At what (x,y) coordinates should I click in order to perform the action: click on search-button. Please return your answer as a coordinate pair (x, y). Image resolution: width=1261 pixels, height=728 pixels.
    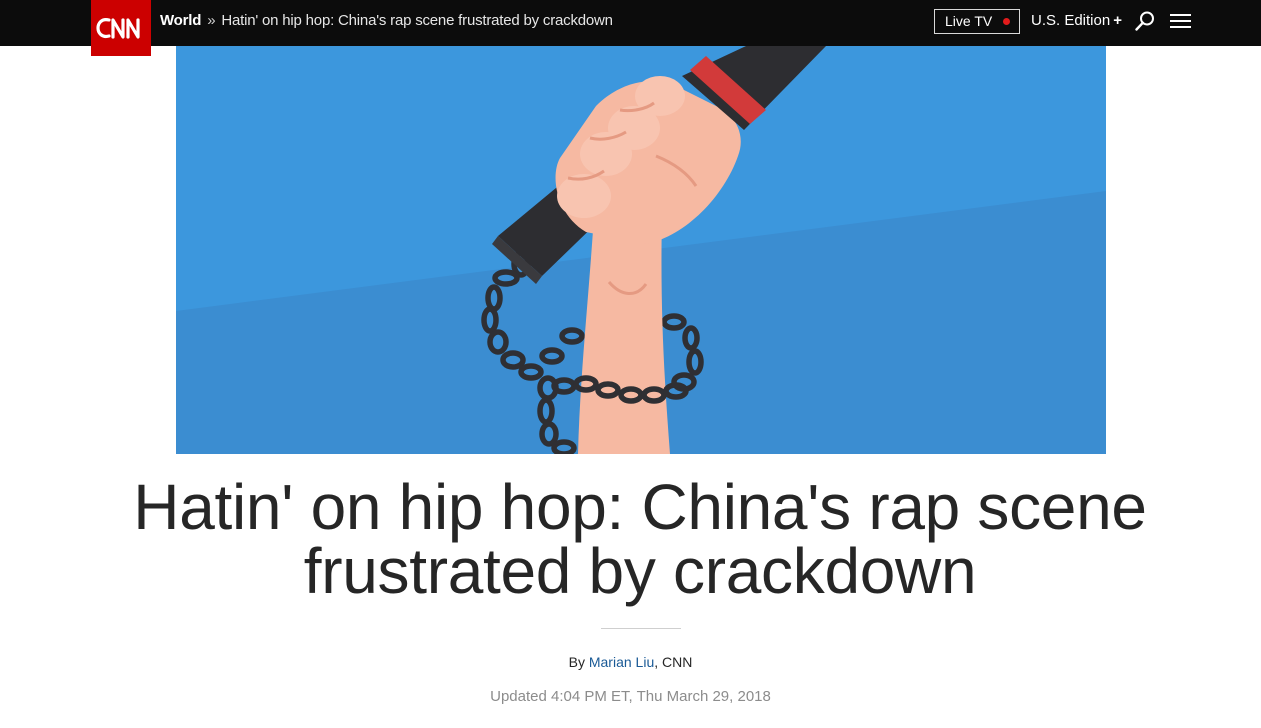
    Looking at the image, I should click on (1145, 21).